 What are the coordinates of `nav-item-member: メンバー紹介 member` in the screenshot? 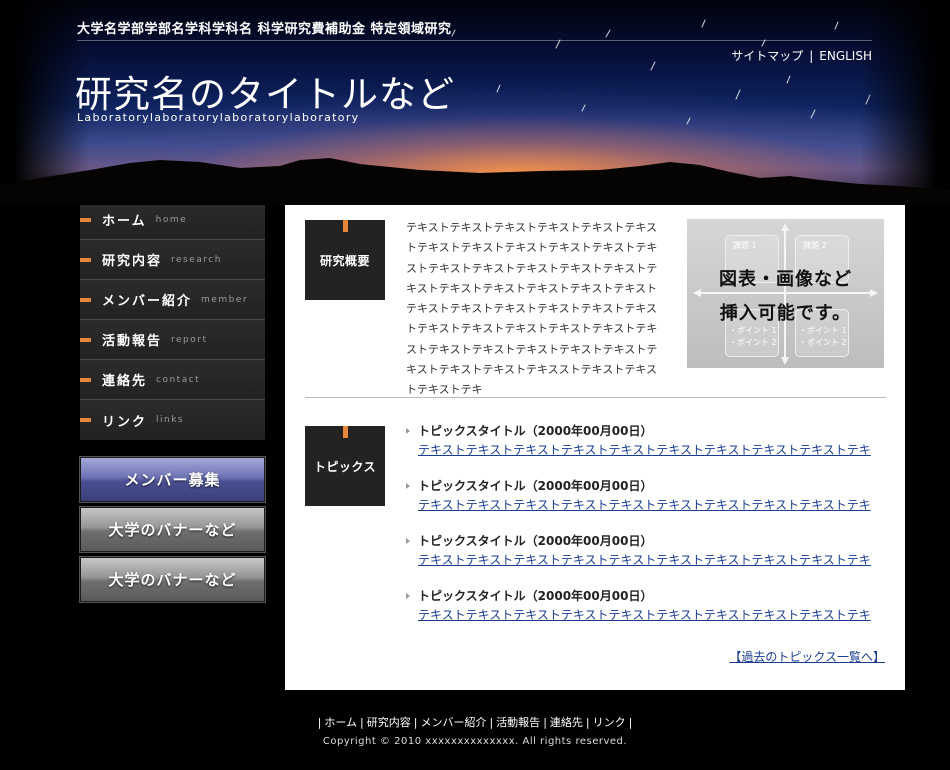 It's located at (172, 300).